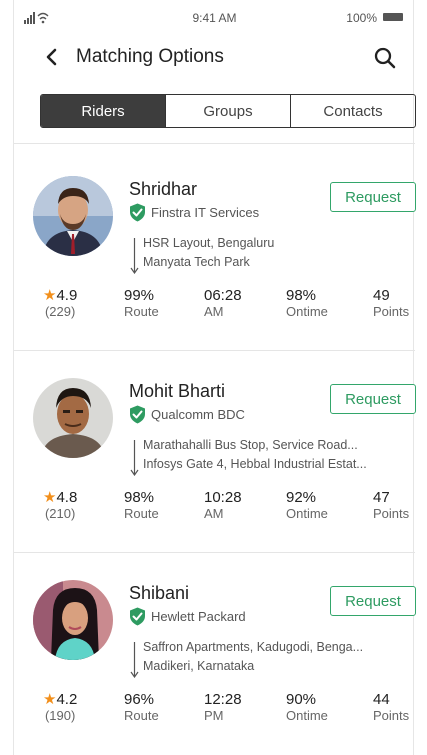 Image resolution: width=427 pixels, height=755 pixels. I want to click on search-icon, so click(385, 58).